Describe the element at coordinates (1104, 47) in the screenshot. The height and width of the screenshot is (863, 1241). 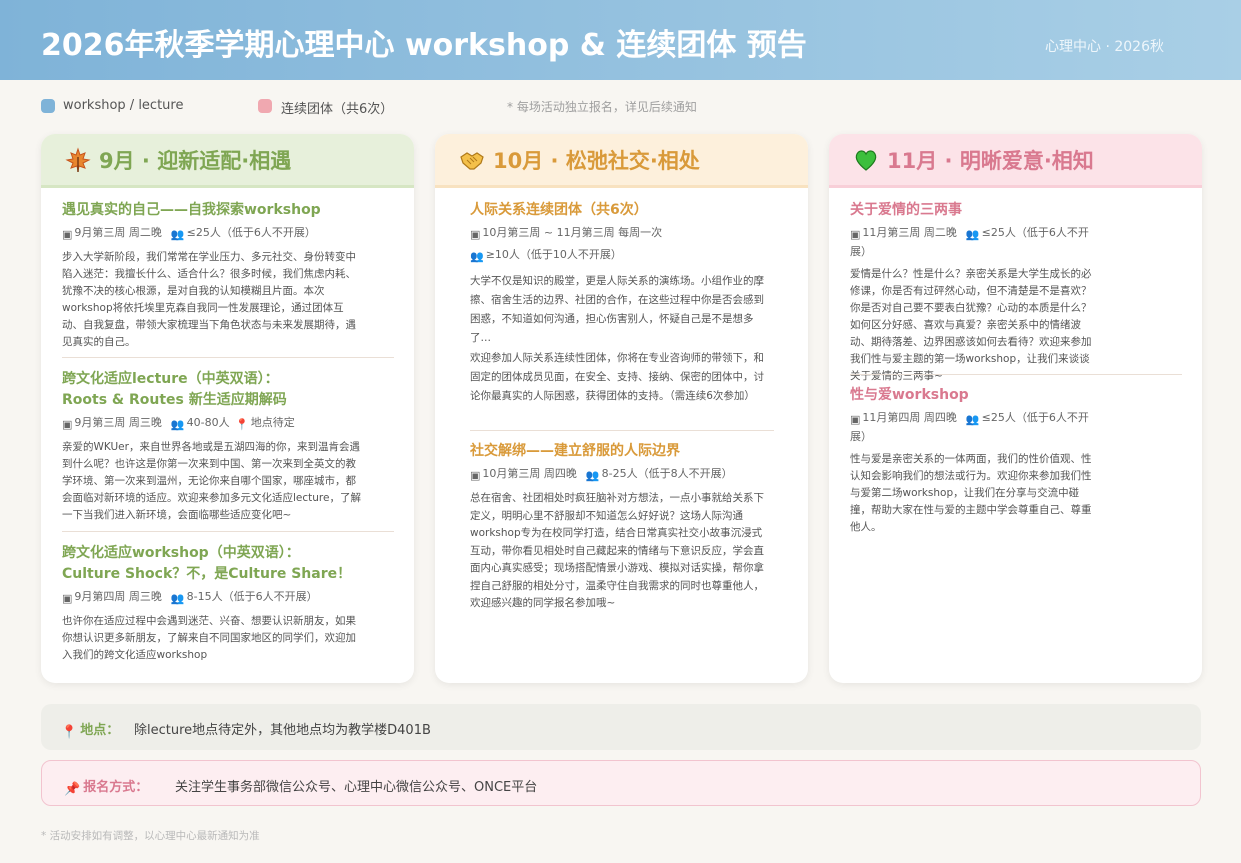
I see `page-subtitle: 心理中心 · 2026秋` at that location.